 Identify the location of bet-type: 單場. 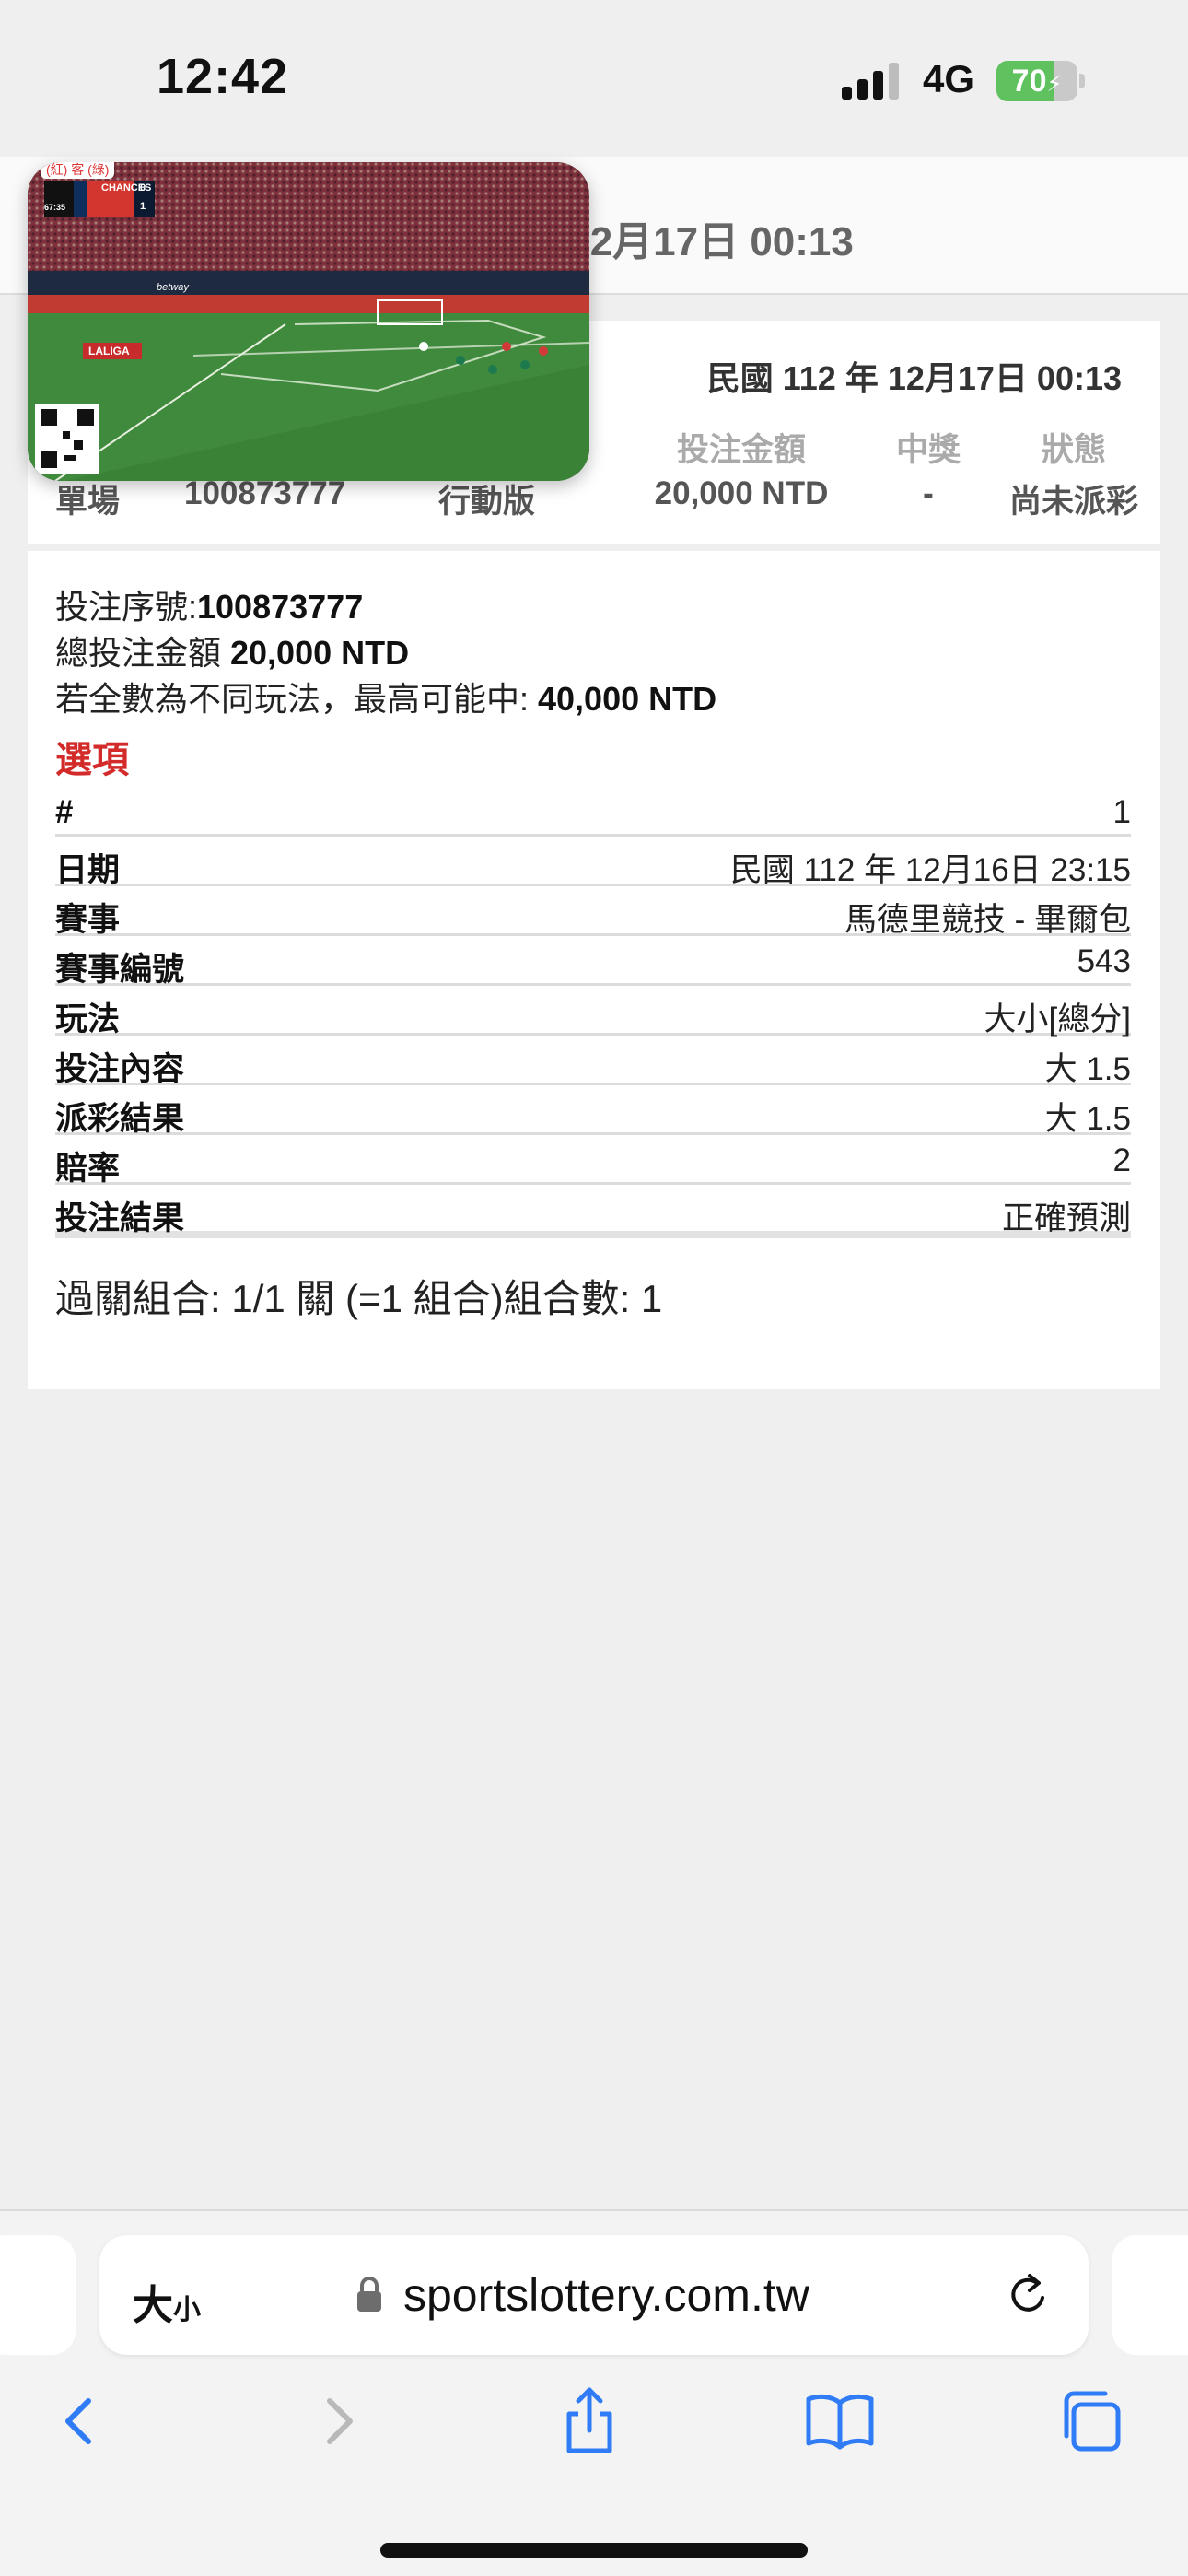
(88, 502).